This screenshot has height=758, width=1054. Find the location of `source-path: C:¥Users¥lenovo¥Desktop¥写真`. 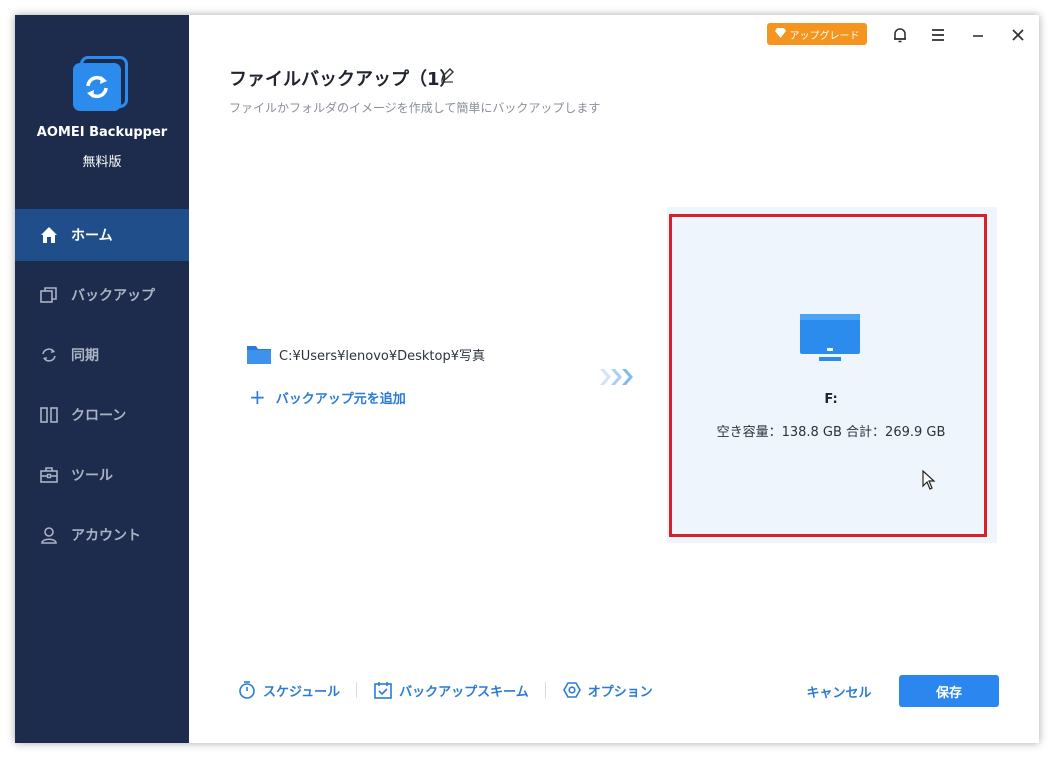

source-path: C:¥Users¥lenovo¥Desktop¥写真 is located at coordinates (382, 356).